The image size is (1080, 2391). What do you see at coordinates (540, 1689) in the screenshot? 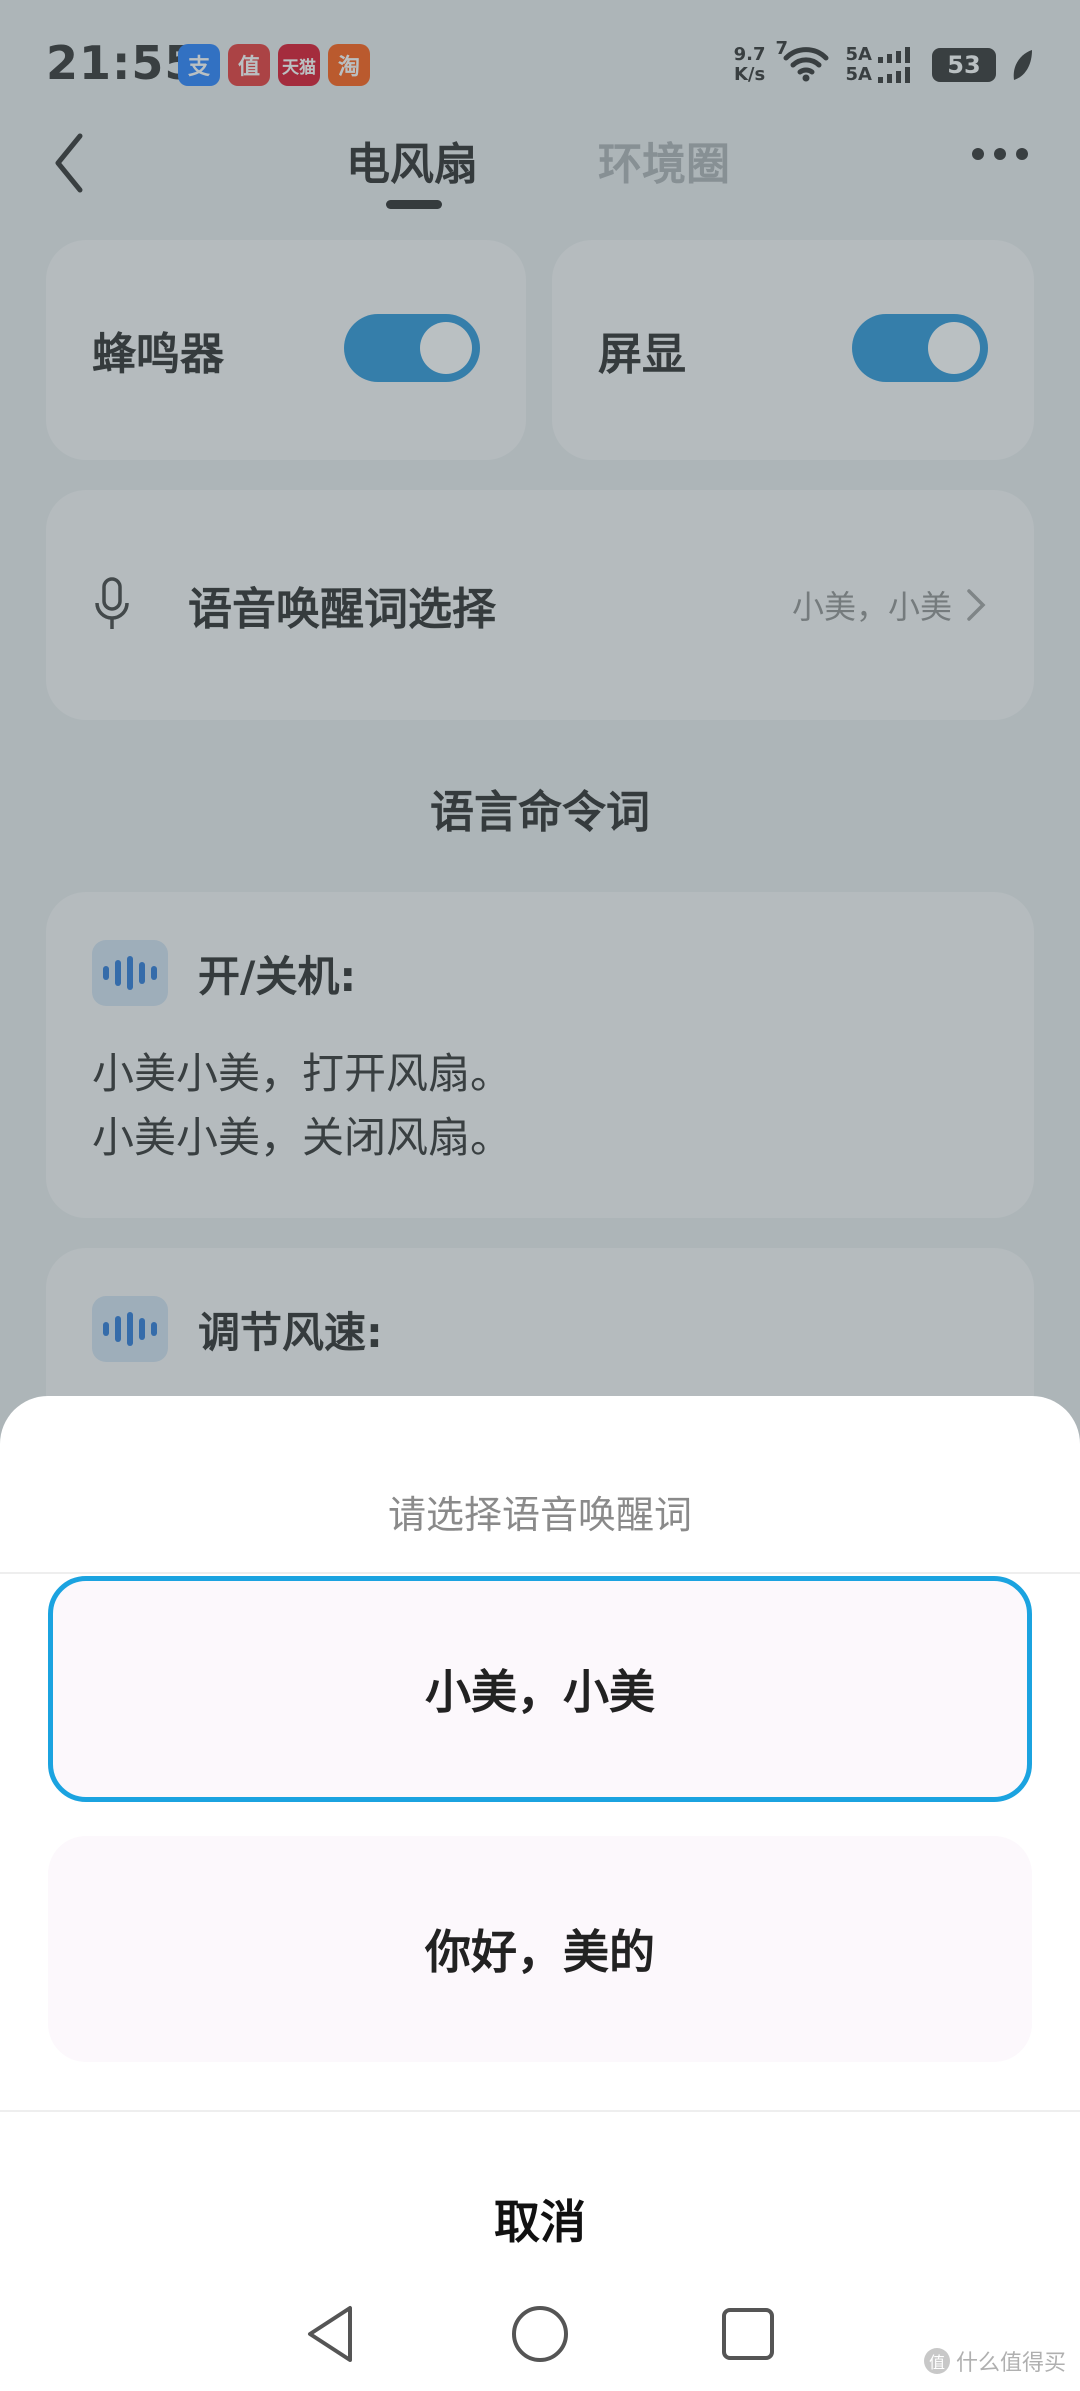
I see `wake-option-xiaomei: 小美，小美` at bounding box center [540, 1689].